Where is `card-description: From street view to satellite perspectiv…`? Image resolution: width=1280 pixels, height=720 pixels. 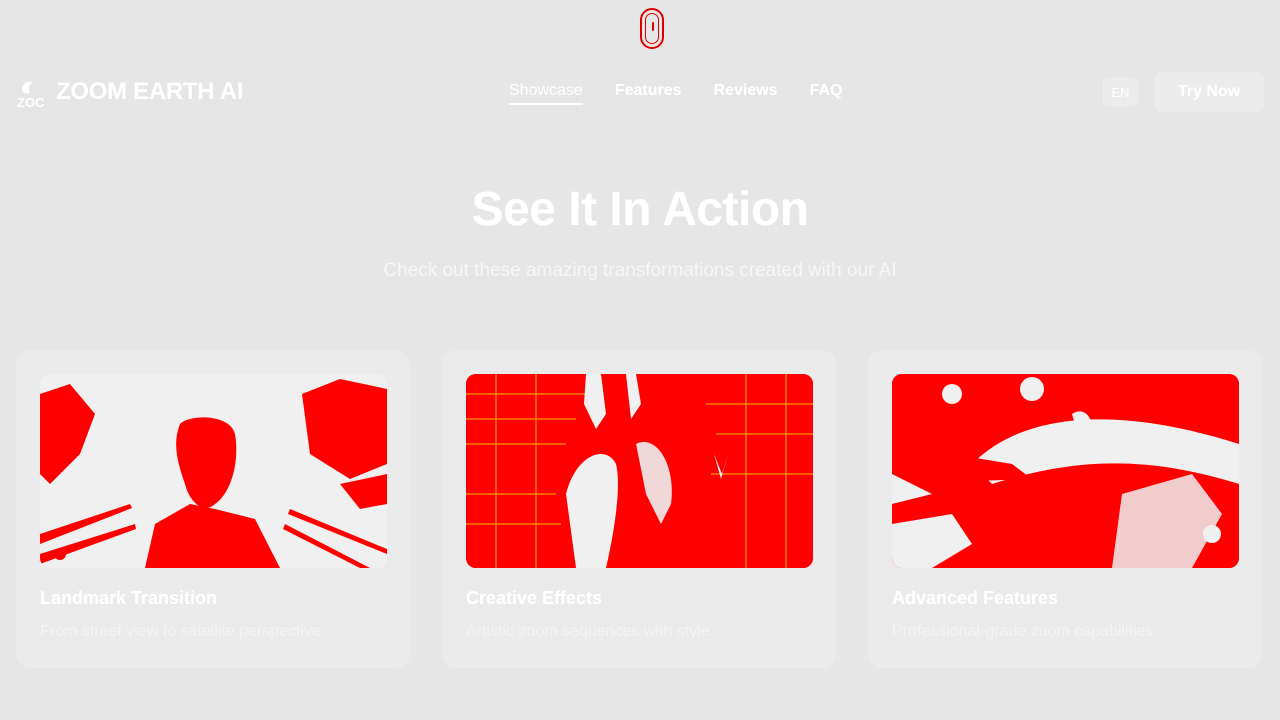
card-description: From street view to satellite perspectiv… is located at coordinates (180, 631).